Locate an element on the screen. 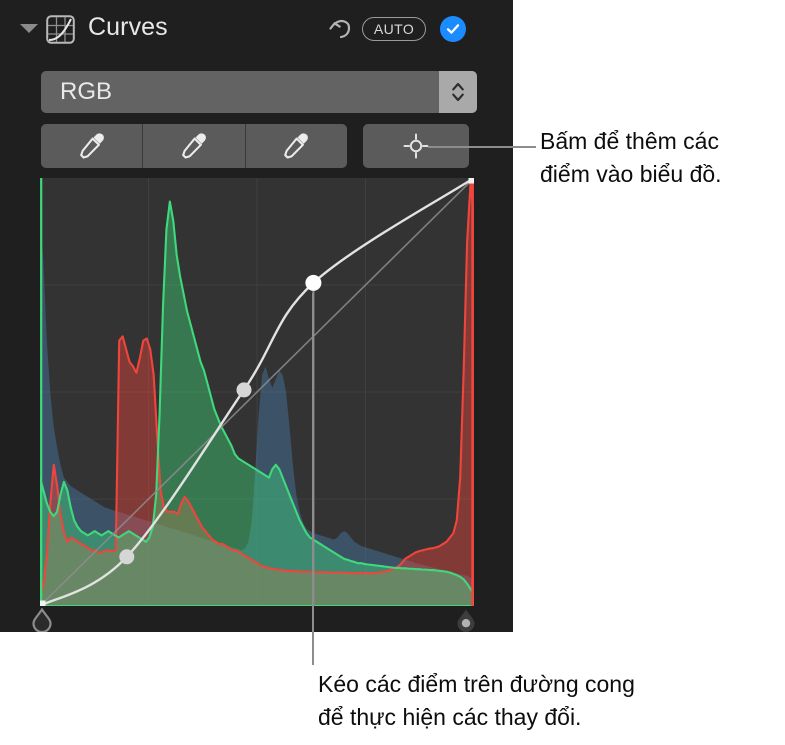 The width and height of the screenshot is (785, 745). curve-control-point-shadow-point is located at coordinates (127, 557).